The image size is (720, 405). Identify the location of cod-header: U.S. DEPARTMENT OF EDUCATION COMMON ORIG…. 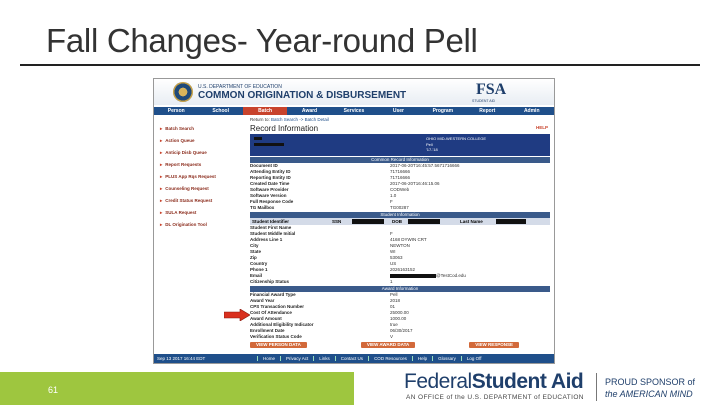
(354, 92).